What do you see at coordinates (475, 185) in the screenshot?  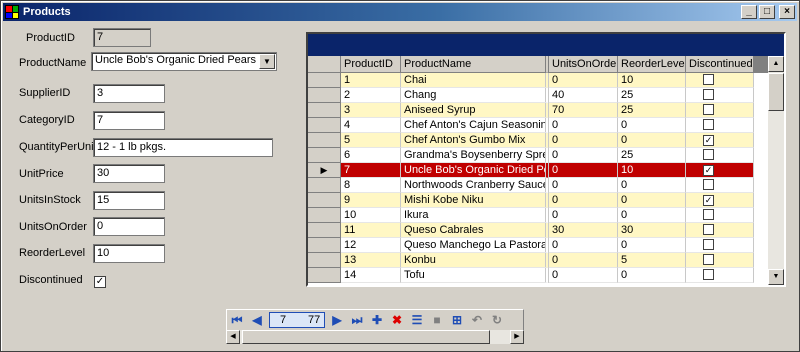 I see `cell-product-name: Northwoods Cranberry Sauce` at bounding box center [475, 185].